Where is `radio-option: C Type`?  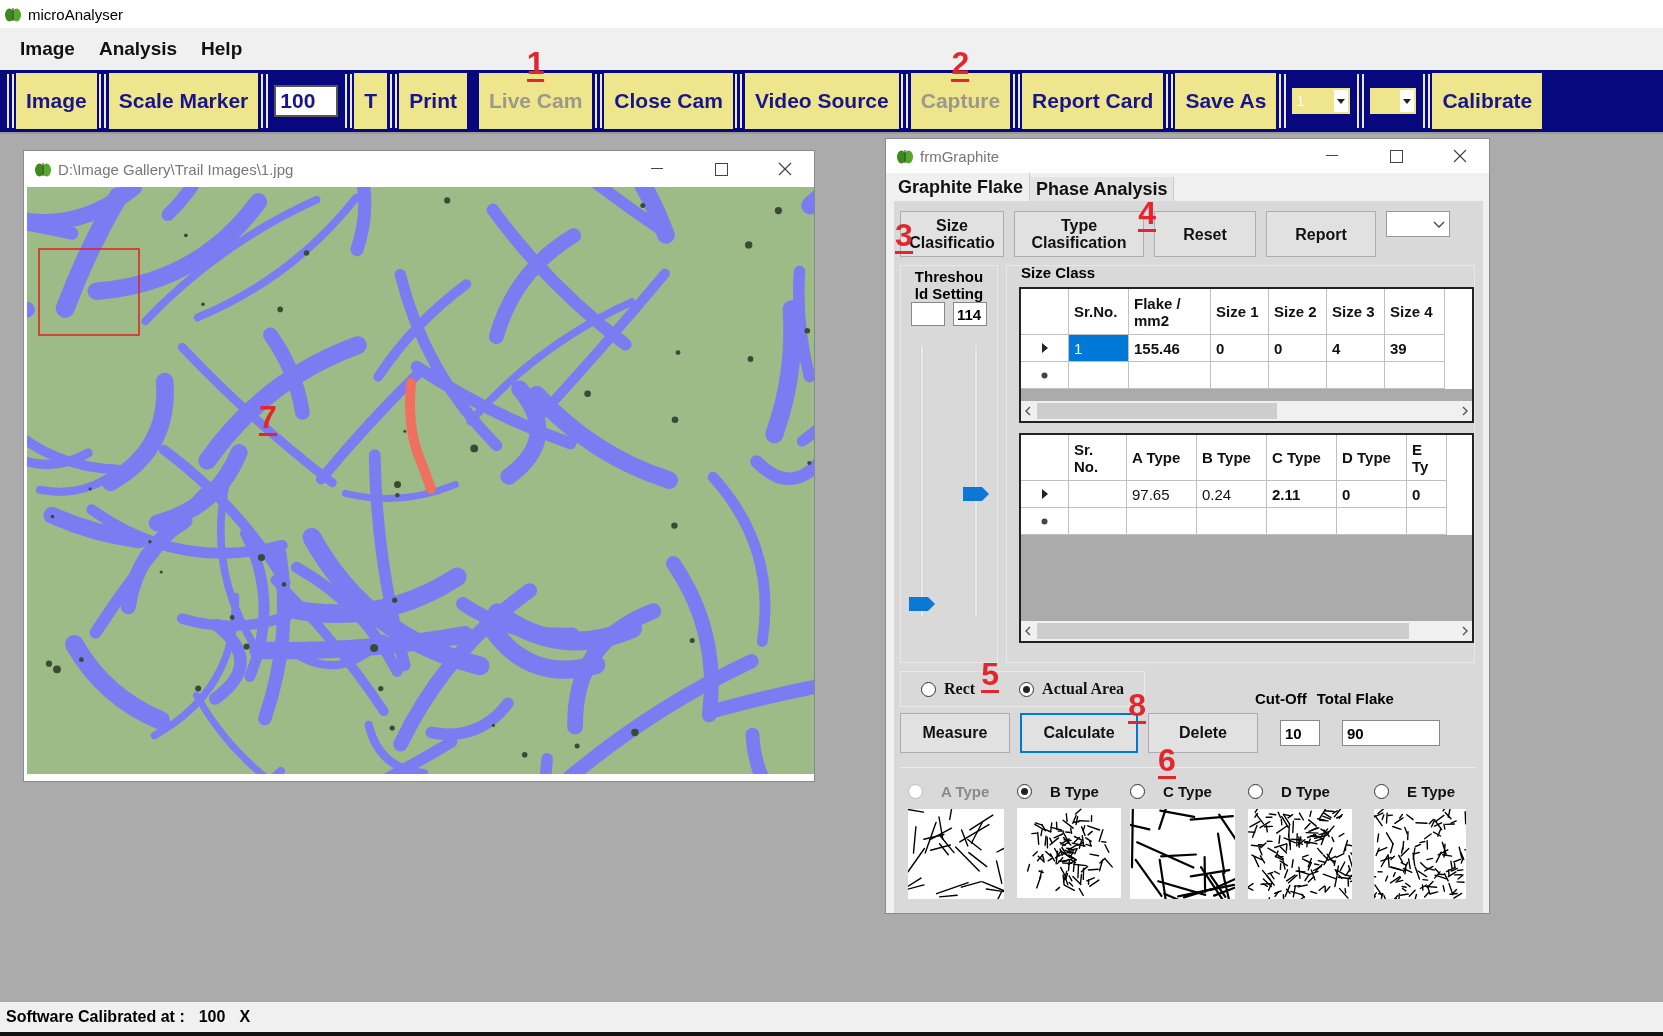 radio-option: C Type is located at coordinates (1171, 791).